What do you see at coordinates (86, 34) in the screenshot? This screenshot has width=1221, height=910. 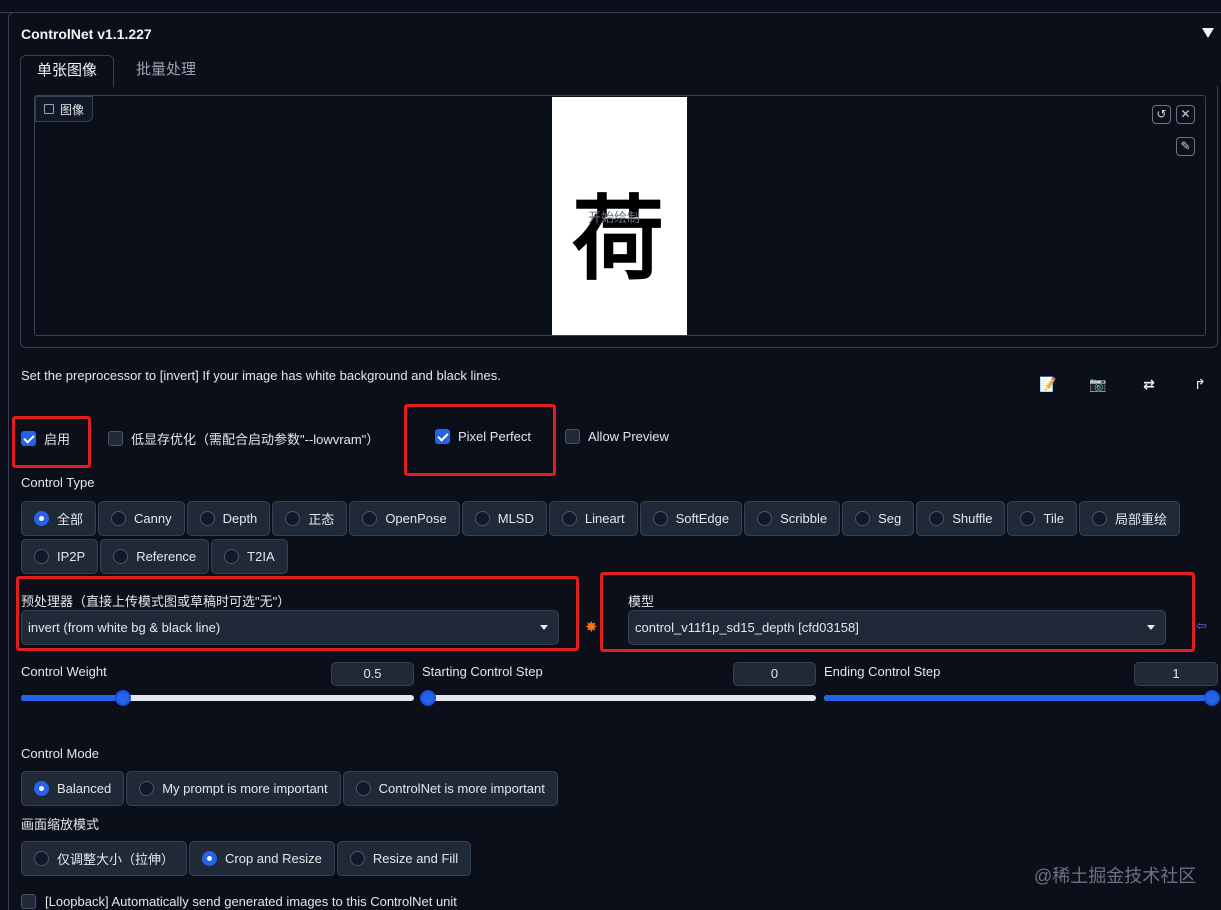 I see `panel-title: ControlNet v1.1.227` at bounding box center [86, 34].